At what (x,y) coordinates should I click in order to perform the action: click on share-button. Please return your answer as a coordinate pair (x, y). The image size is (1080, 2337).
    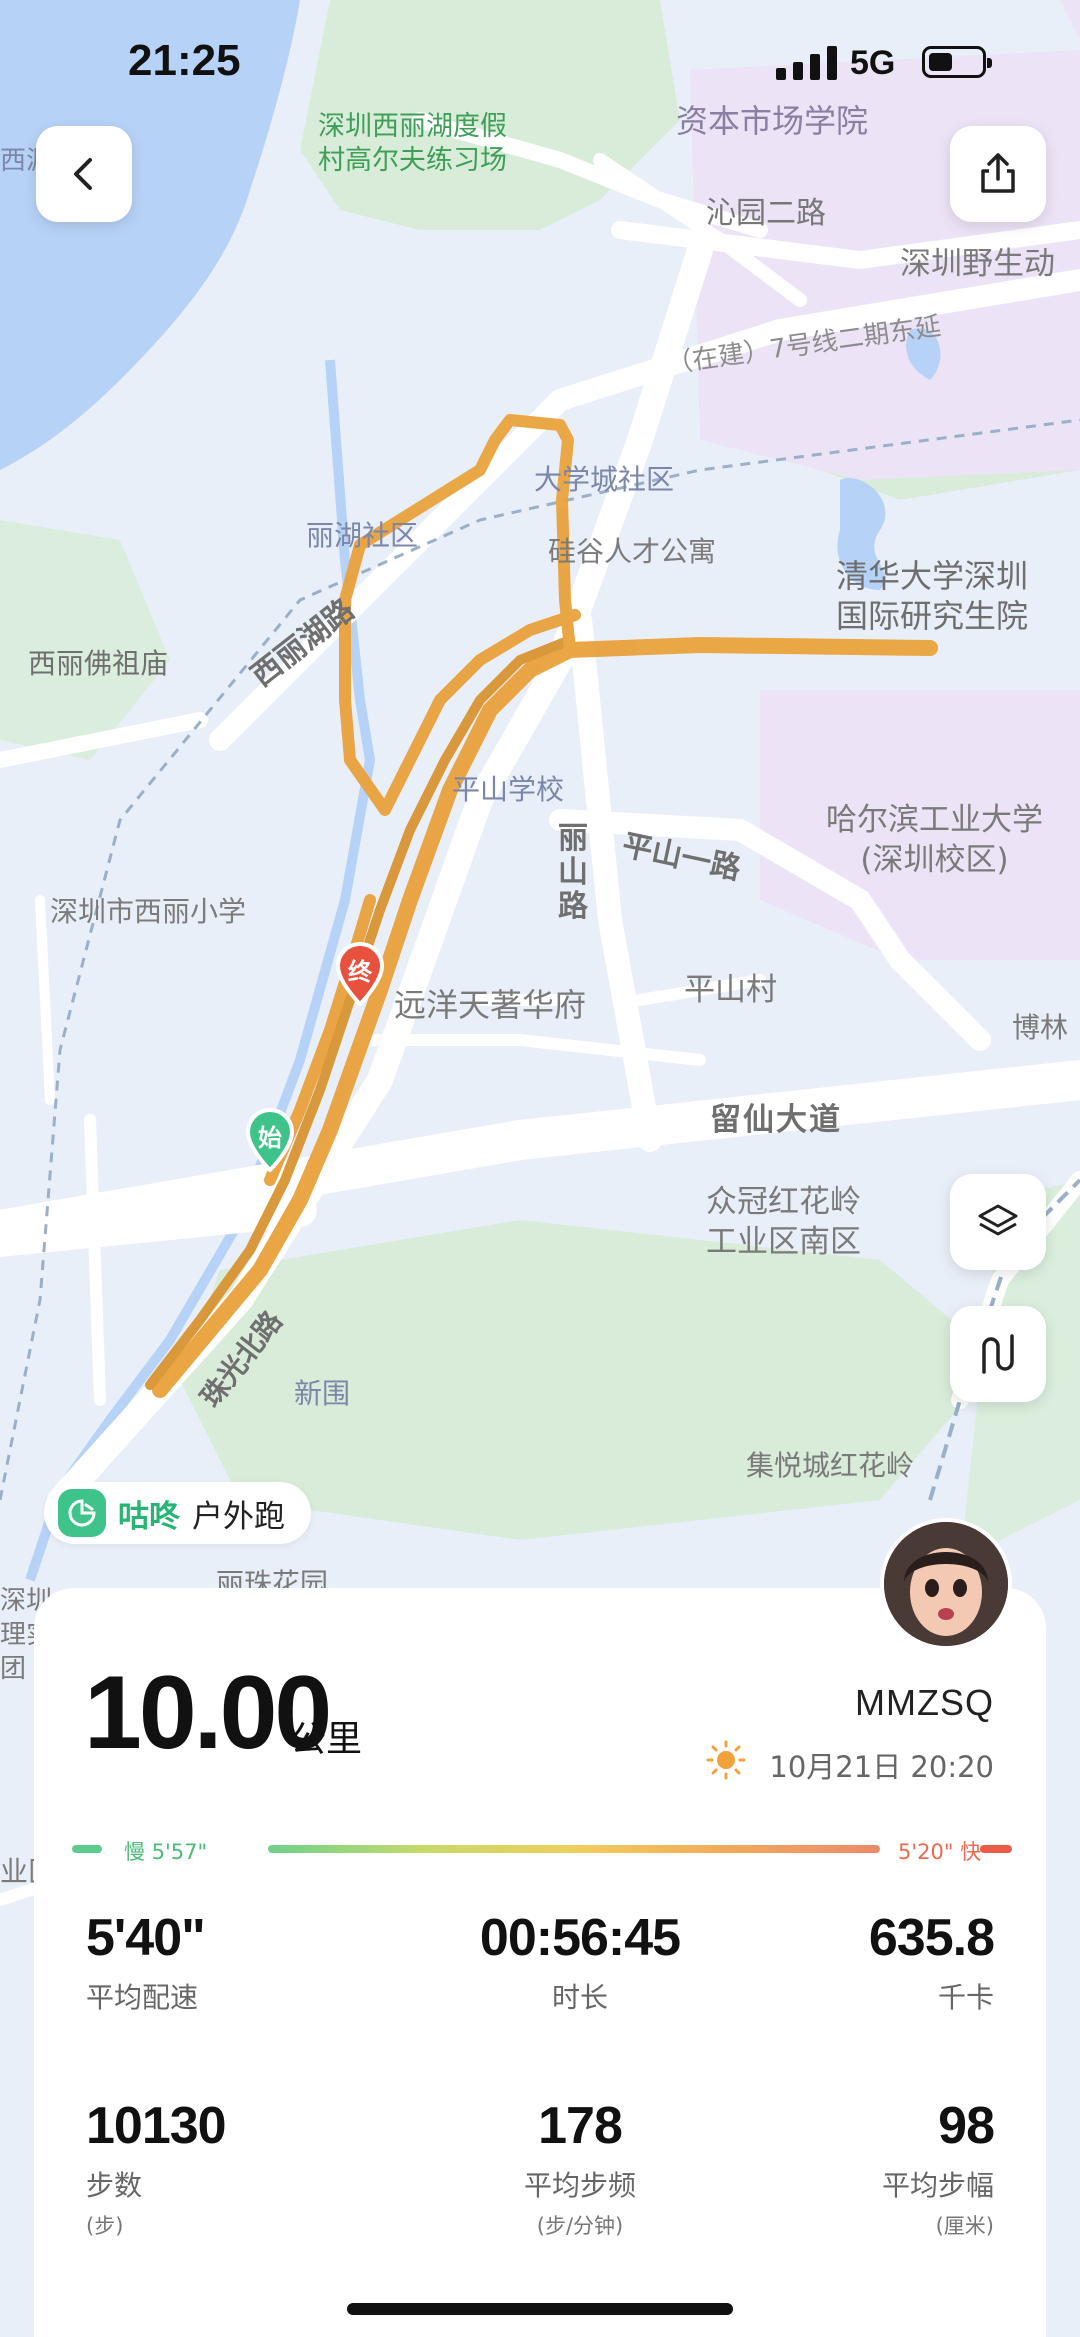
    Looking at the image, I should click on (998, 174).